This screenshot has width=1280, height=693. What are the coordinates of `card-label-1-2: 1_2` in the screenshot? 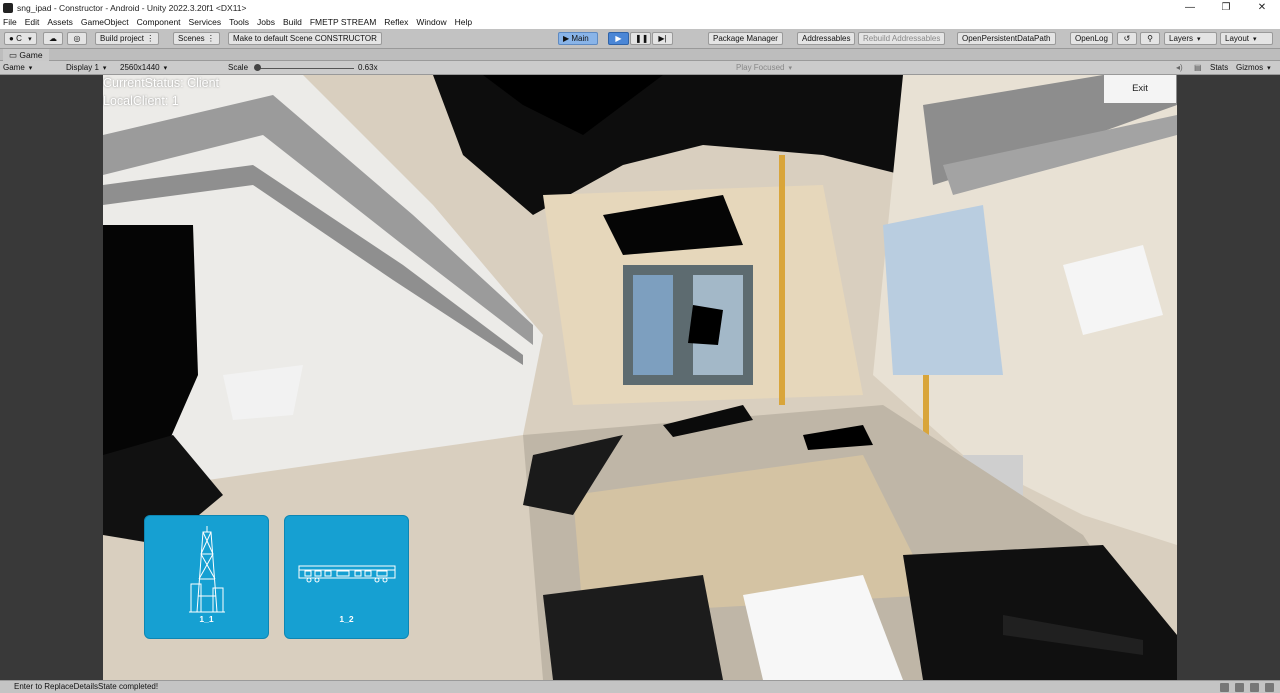 It's located at (346, 619).